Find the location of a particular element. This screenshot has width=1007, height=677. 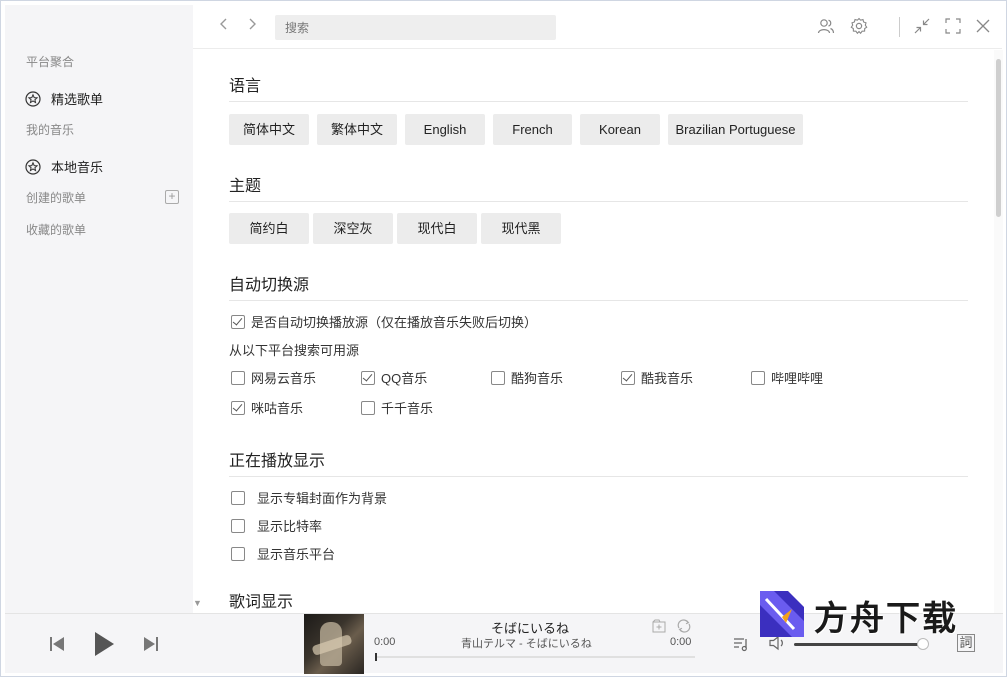

scroll-down-arrow: ▼ is located at coordinates (197, 603).